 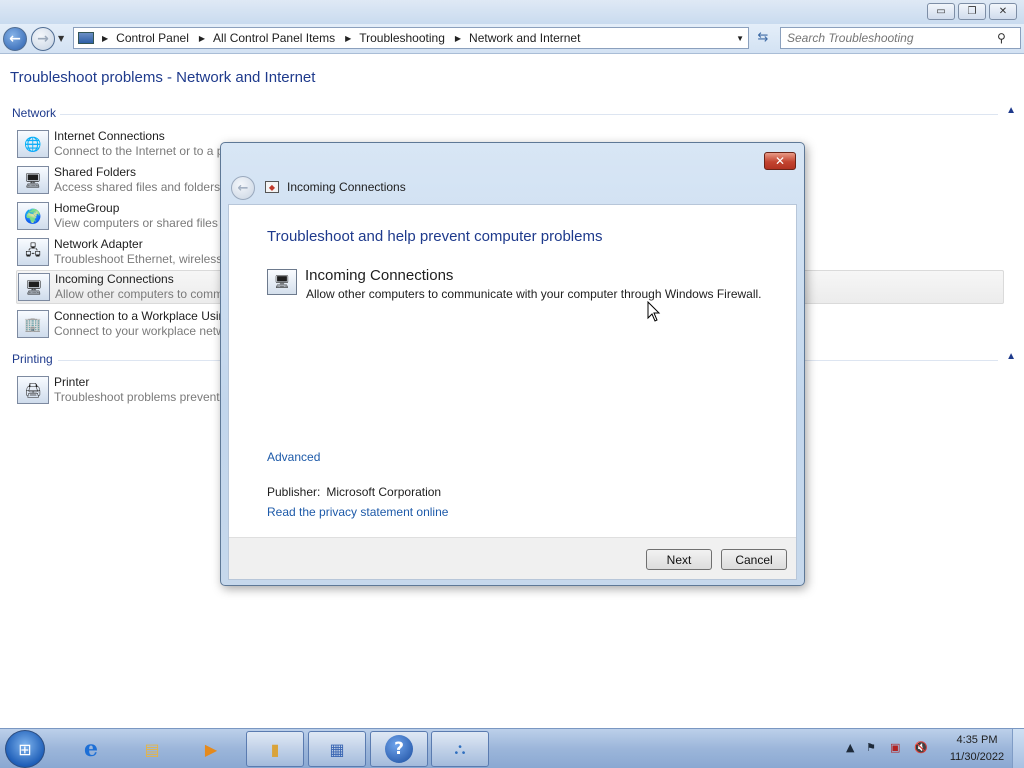 I want to click on publisher-value: Microsoft Corporation, so click(x=384, y=492).